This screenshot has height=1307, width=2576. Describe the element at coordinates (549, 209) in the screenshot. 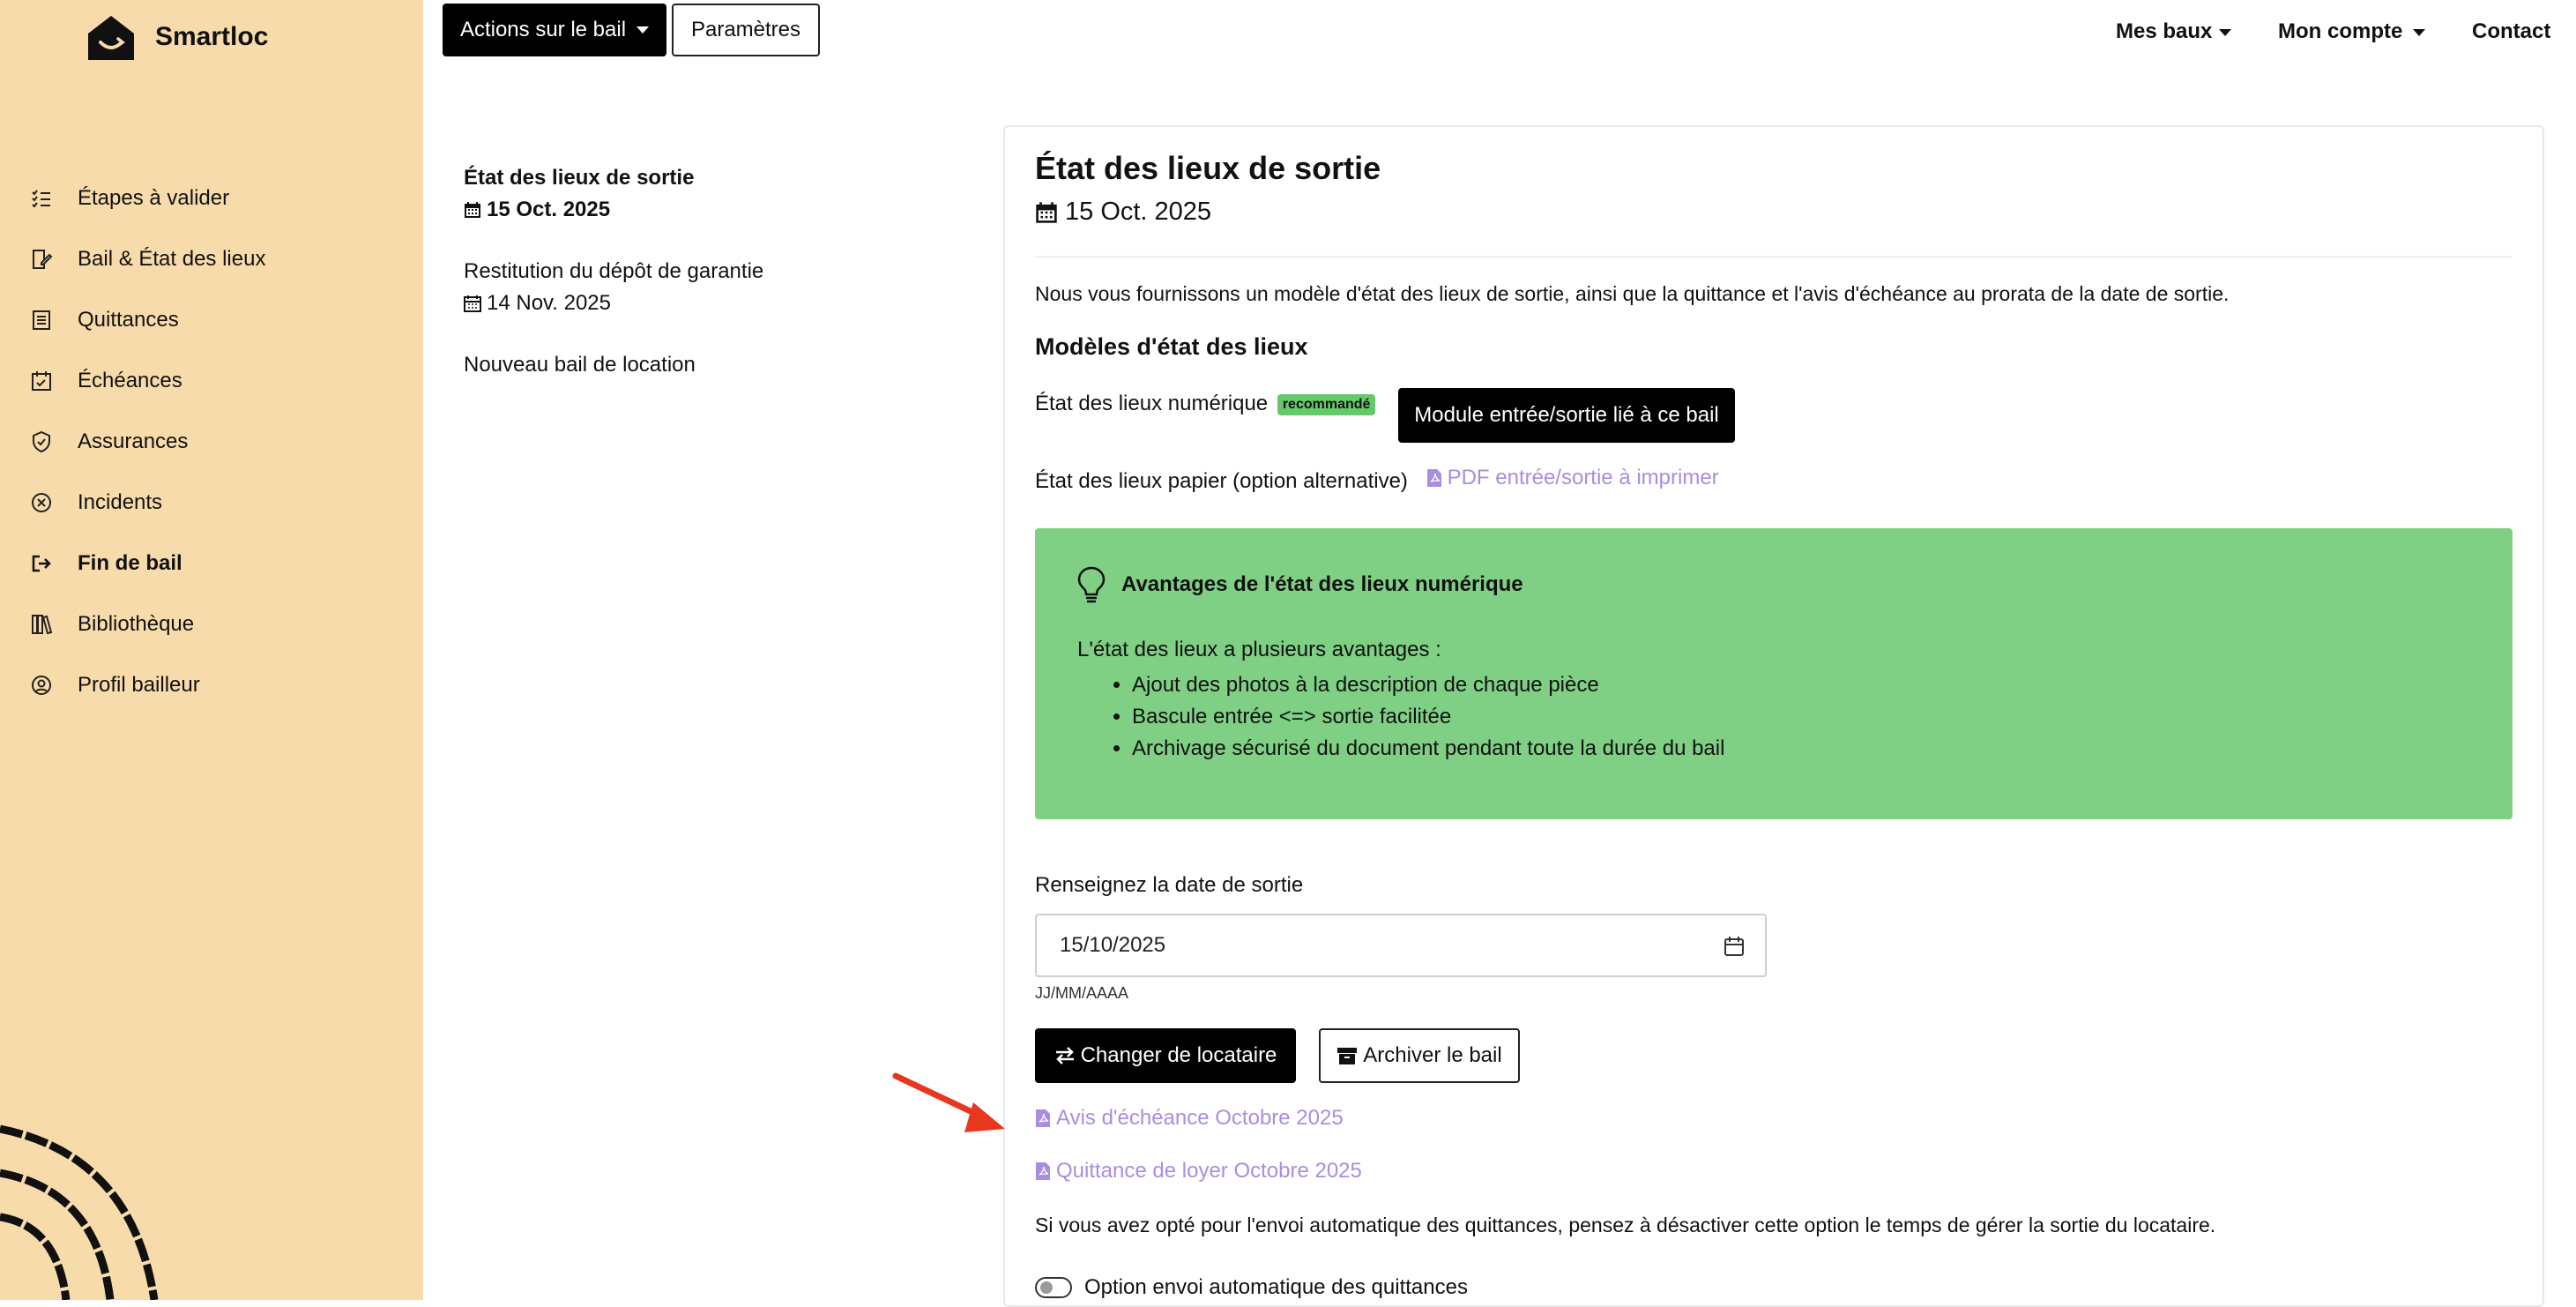

I see `timeline-date-text: 15 Oct. 2025` at that location.